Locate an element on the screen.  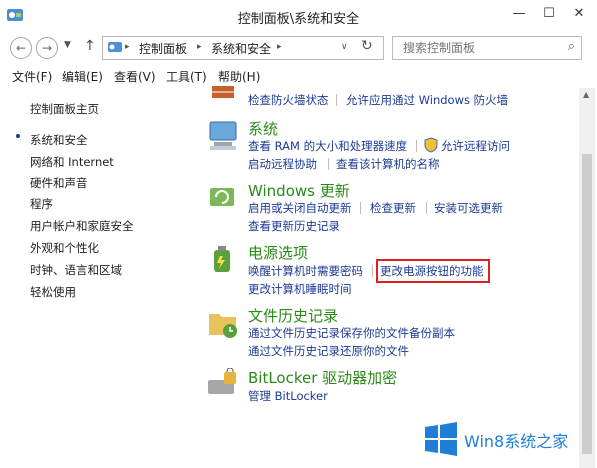
back-arrow-icon: ← is located at coordinates (21, 48).